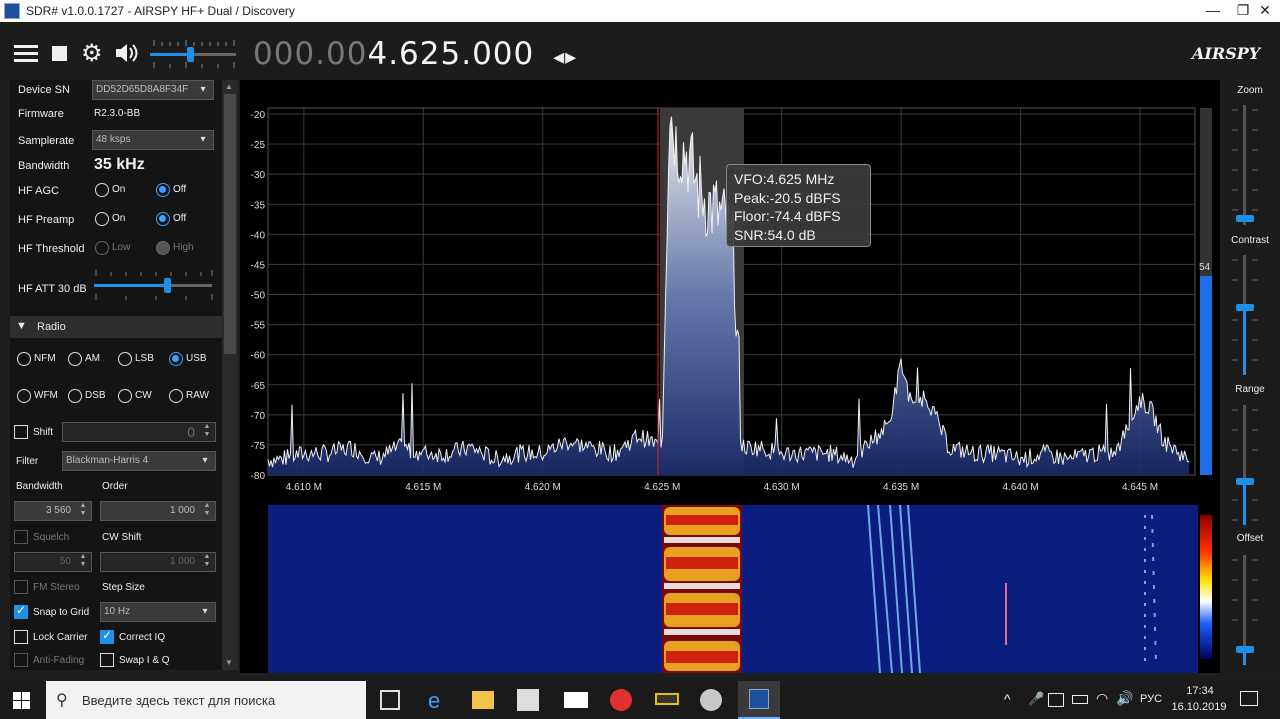  I want to click on mode-nfm-radio, so click(24, 359).